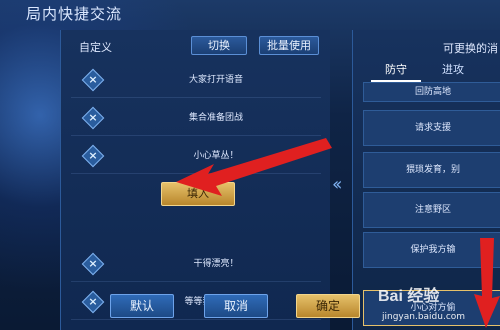 The width and height of the screenshot is (500, 330). What do you see at coordinates (396, 71) in the screenshot?
I see `tab-defense: 防守` at bounding box center [396, 71].